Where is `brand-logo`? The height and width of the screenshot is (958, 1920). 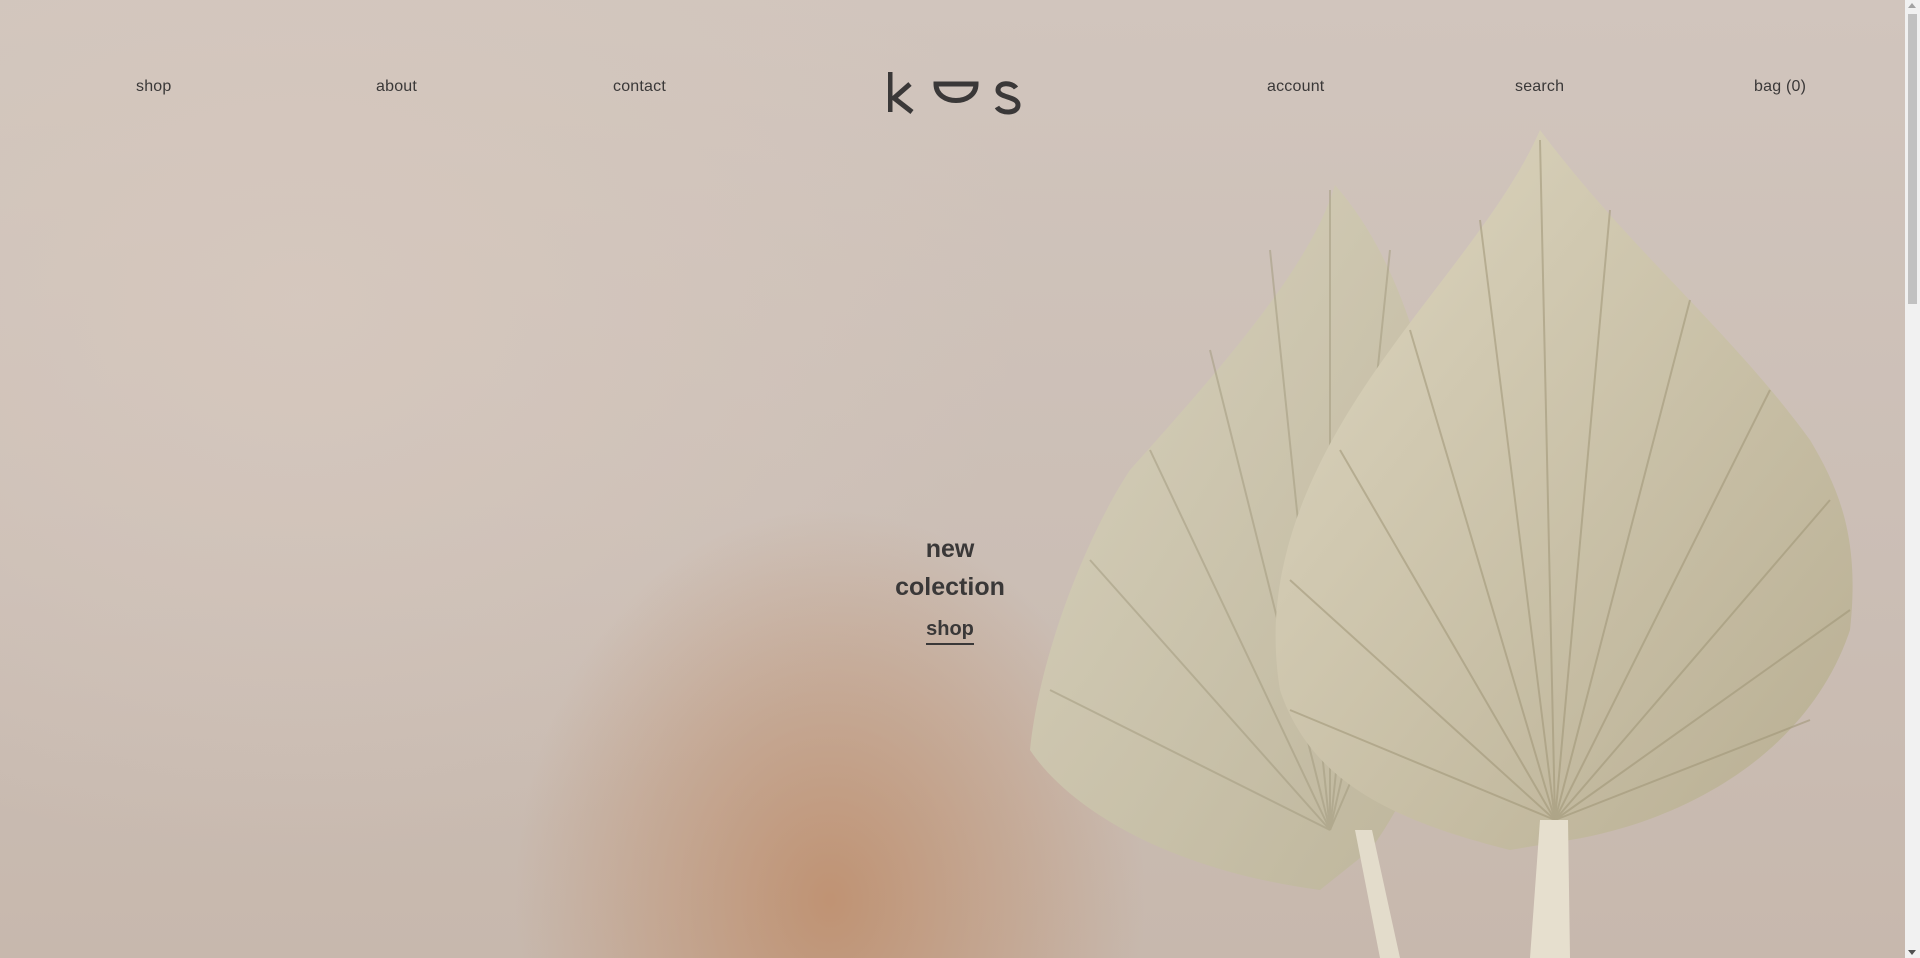 brand-logo is located at coordinates (956, 93).